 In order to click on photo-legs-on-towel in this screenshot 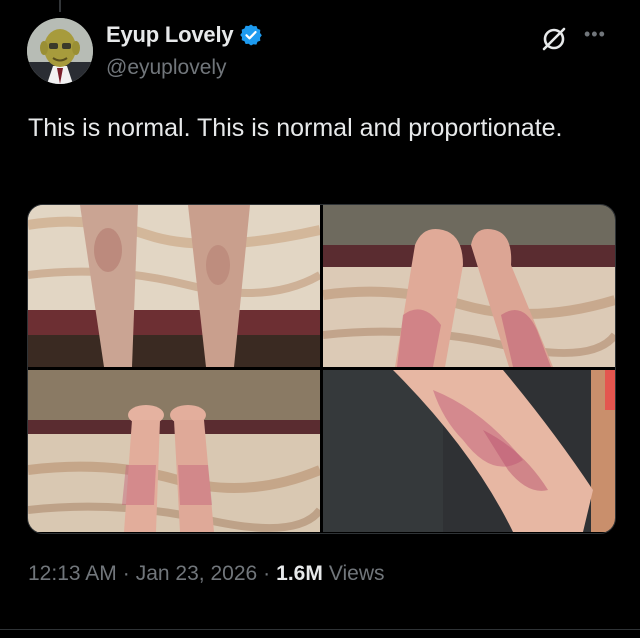, I will do `click(174, 286)`.